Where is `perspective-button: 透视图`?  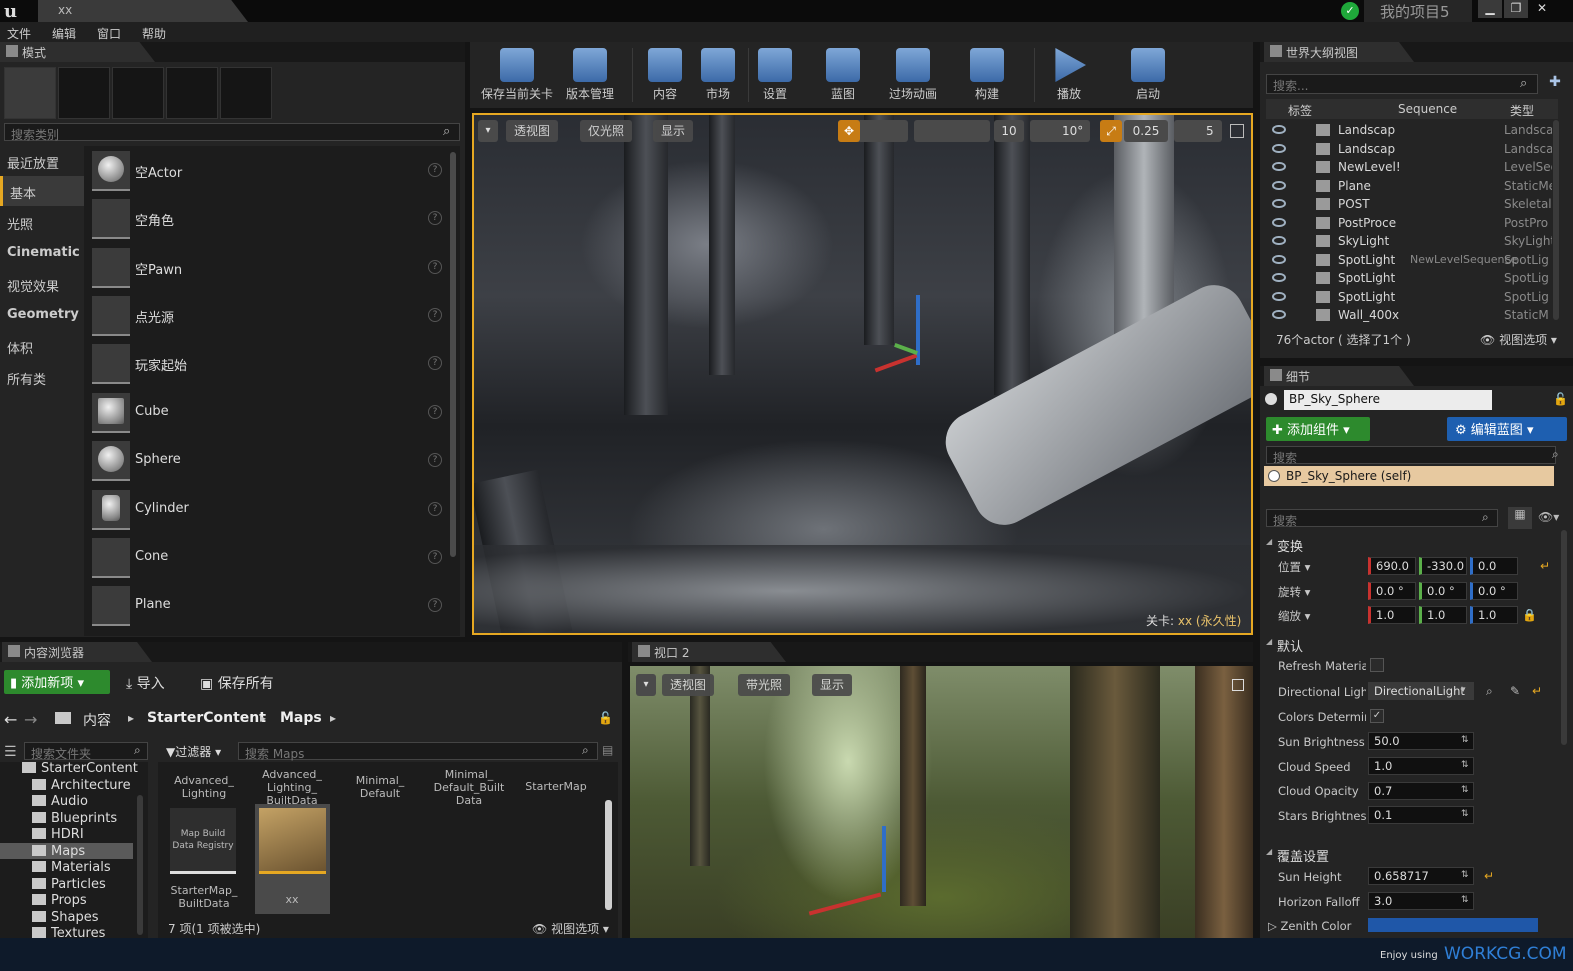 perspective-button: 透视图 is located at coordinates (532, 131).